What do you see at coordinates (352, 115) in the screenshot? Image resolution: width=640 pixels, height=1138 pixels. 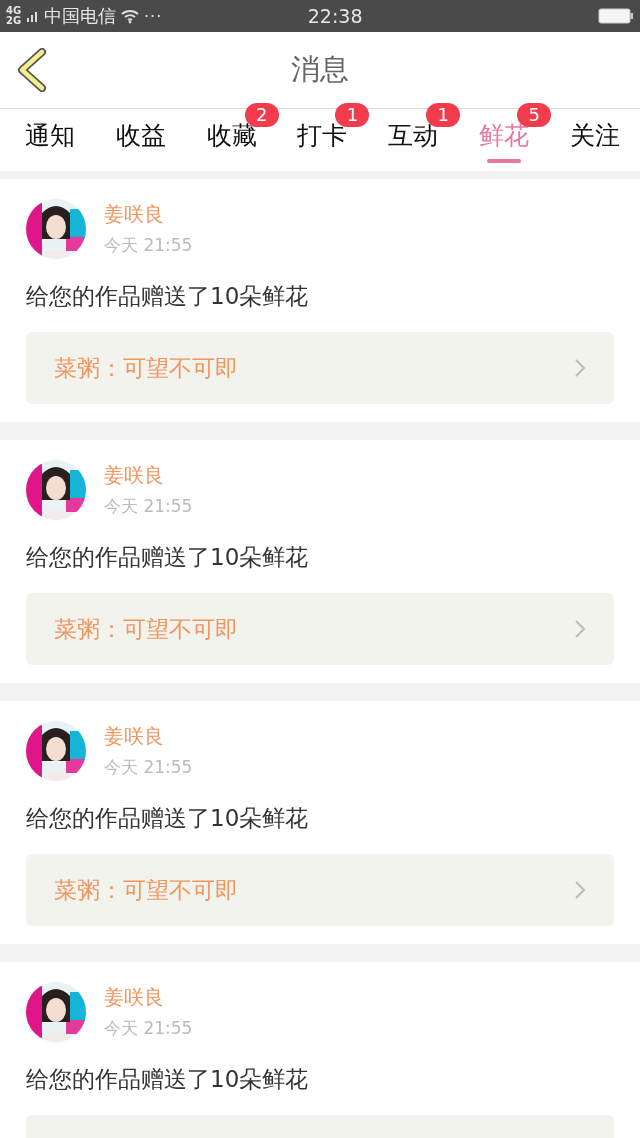 I see `count-badge: 1` at bounding box center [352, 115].